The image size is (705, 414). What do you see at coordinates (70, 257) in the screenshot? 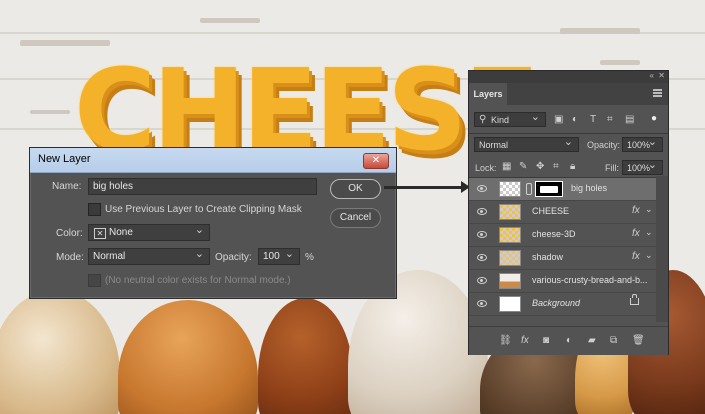
I see `mode-label: Mode:` at bounding box center [70, 257].